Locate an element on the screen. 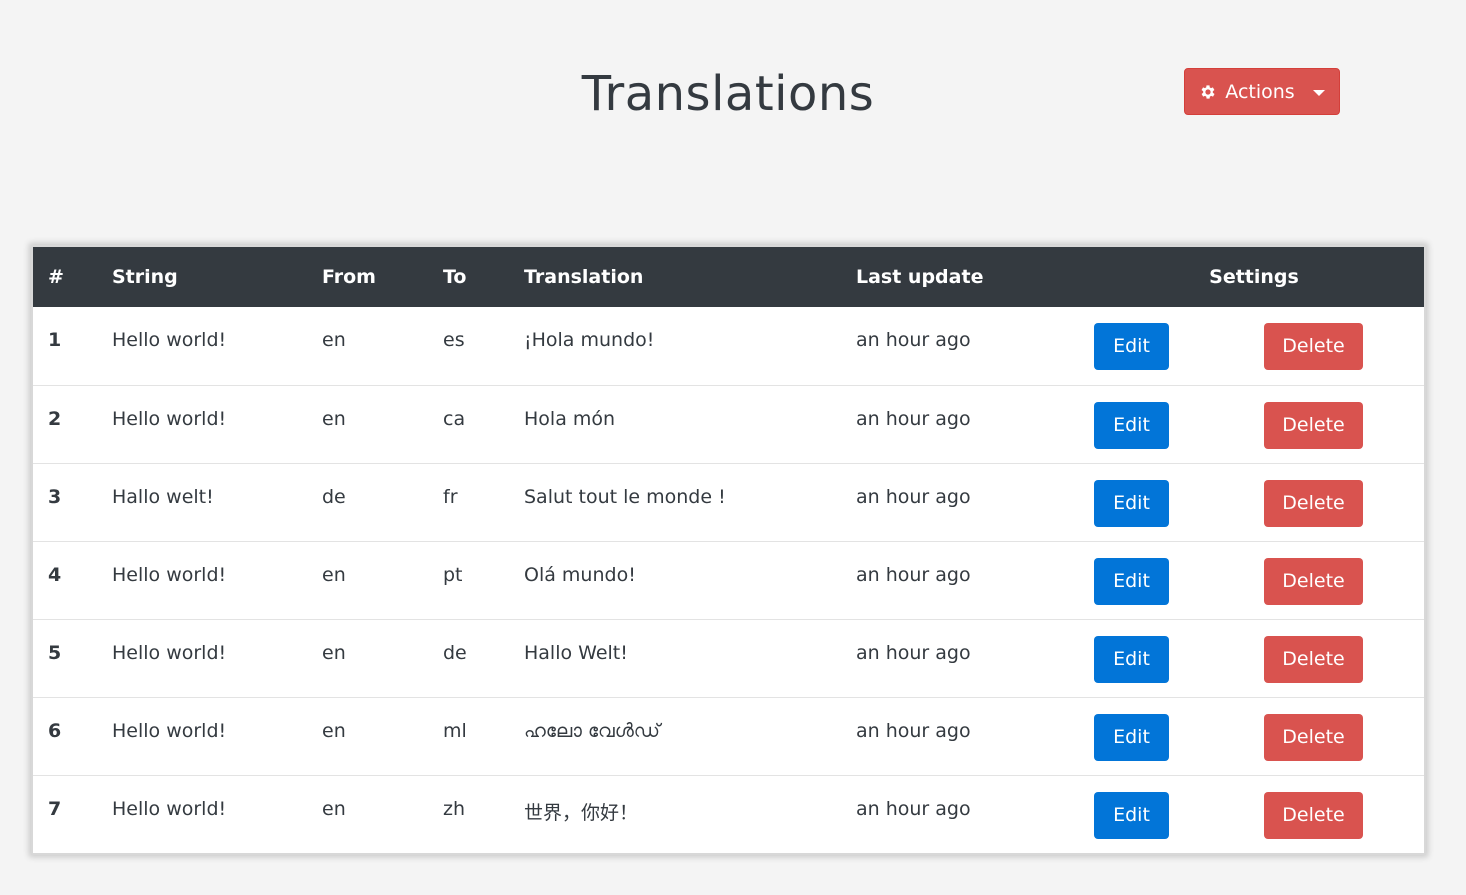 This screenshot has height=895, width=1466. row-translation: 世界，你好！ is located at coordinates (581, 812).